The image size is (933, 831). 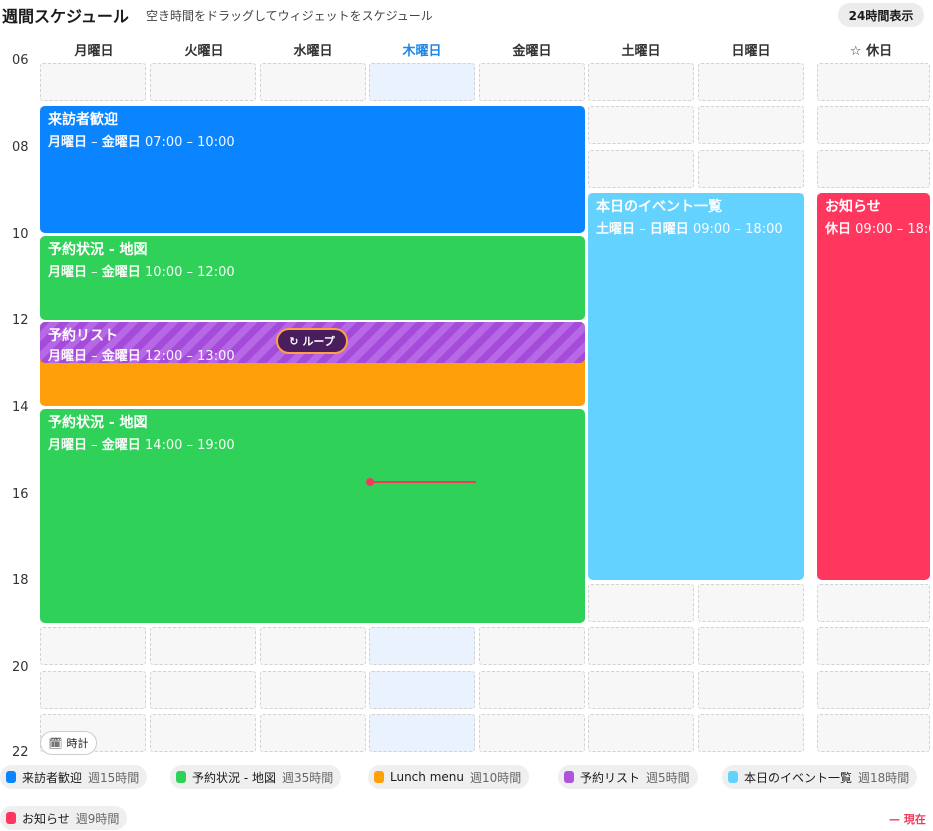 I want to click on hour-label: 08, so click(x=20, y=147).